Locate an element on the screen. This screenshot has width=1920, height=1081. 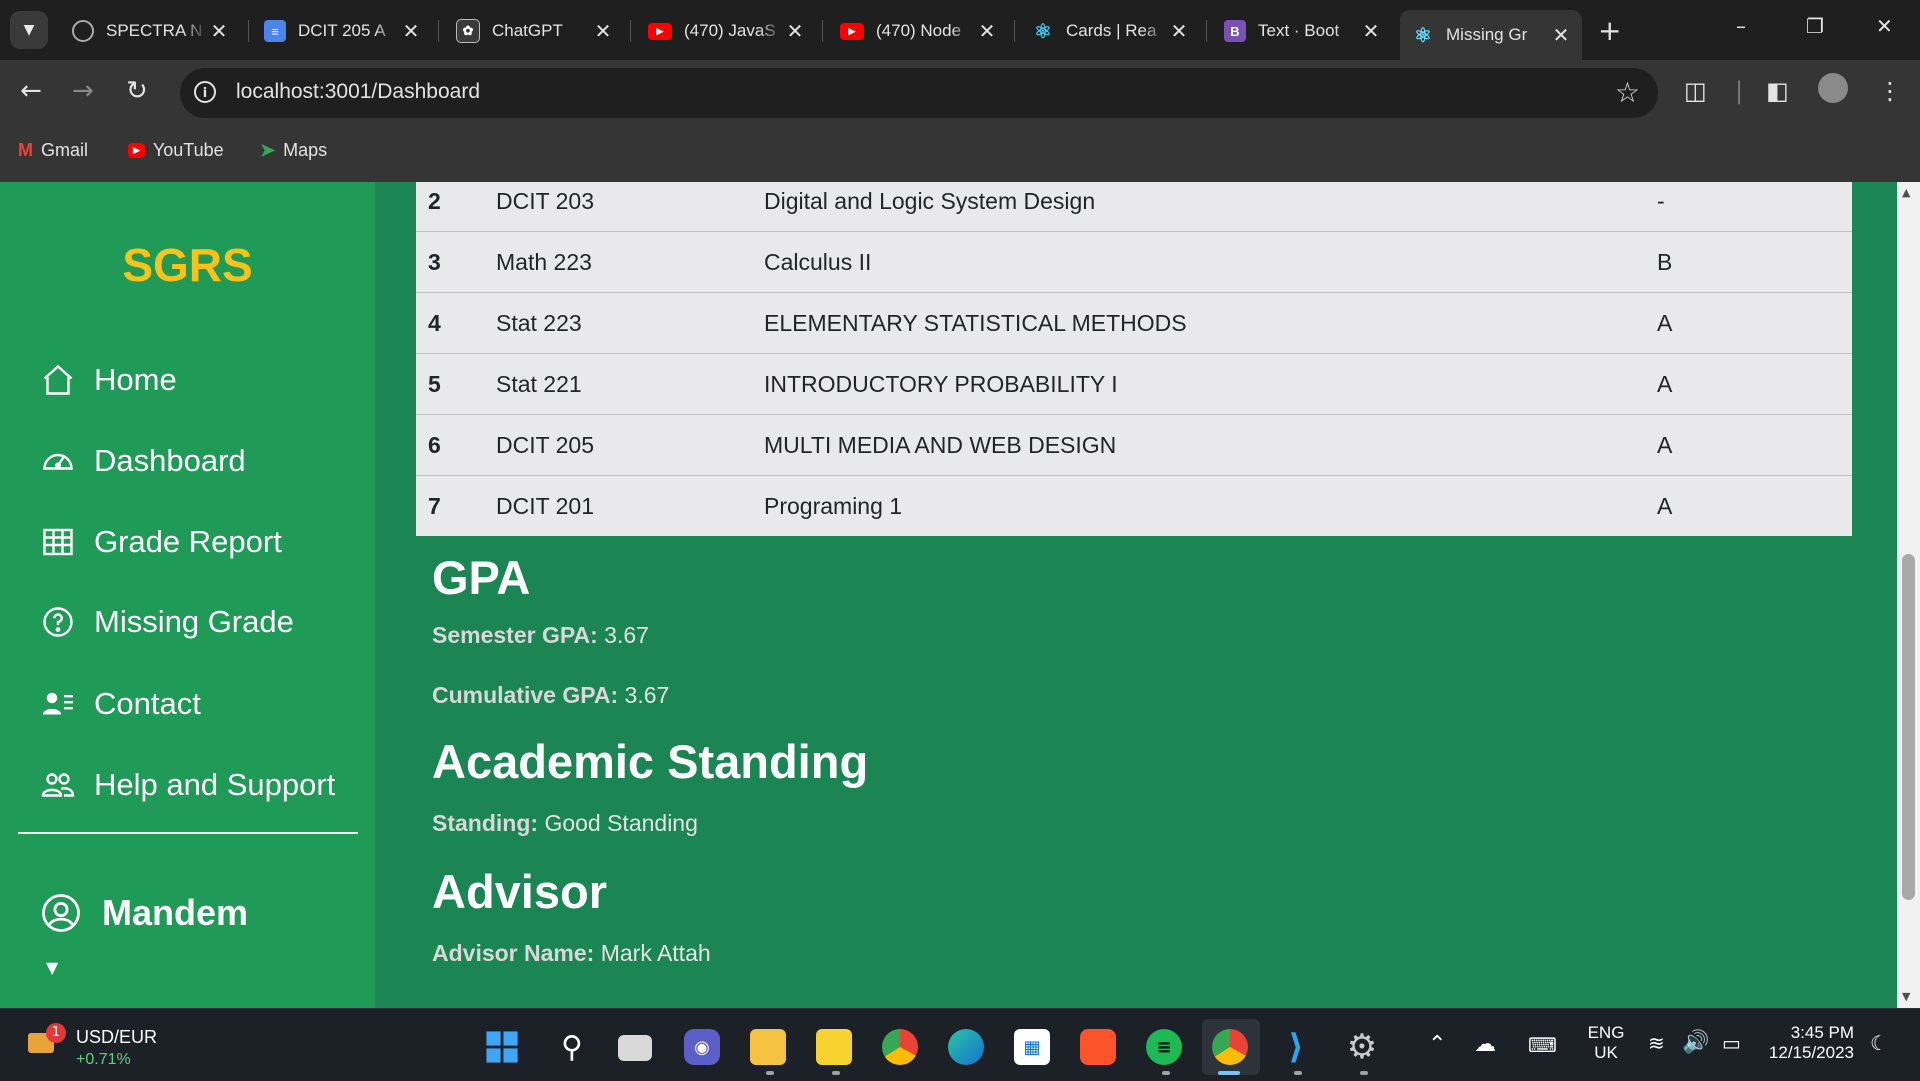
course-code: Stat 223 is located at coordinates (630, 323).